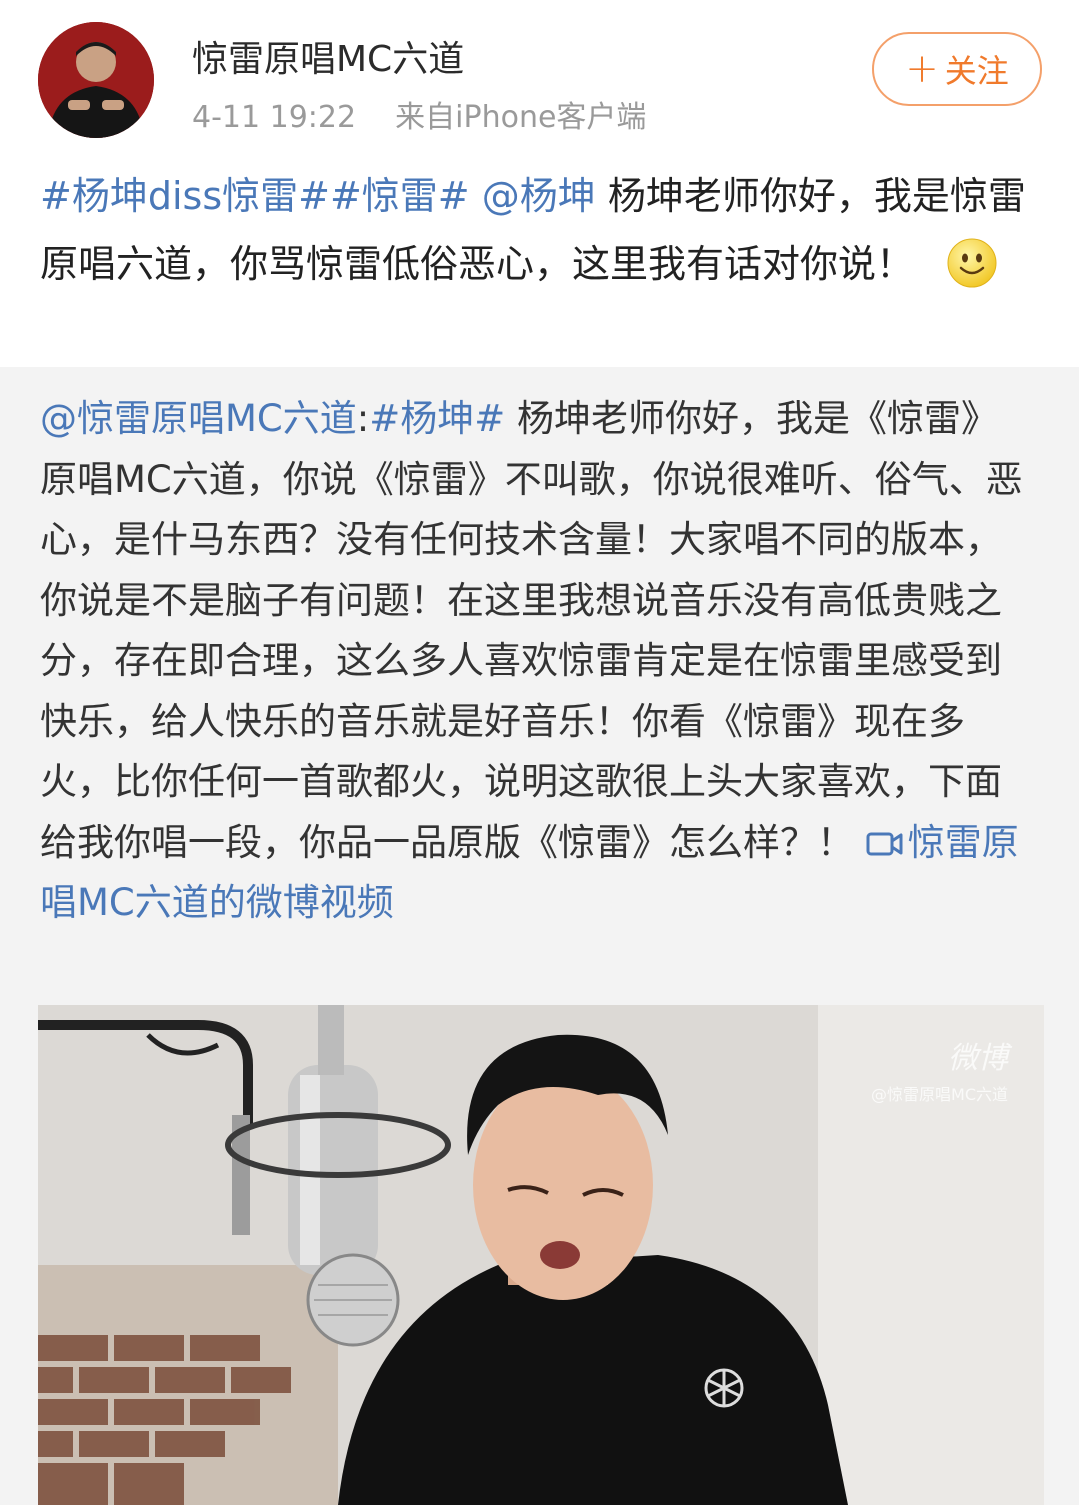 Image resolution: width=1079 pixels, height=1505 pixels. Describe the element at coordinates (884, 843) in the screenshot. I see `video-camera-icon` at that location.